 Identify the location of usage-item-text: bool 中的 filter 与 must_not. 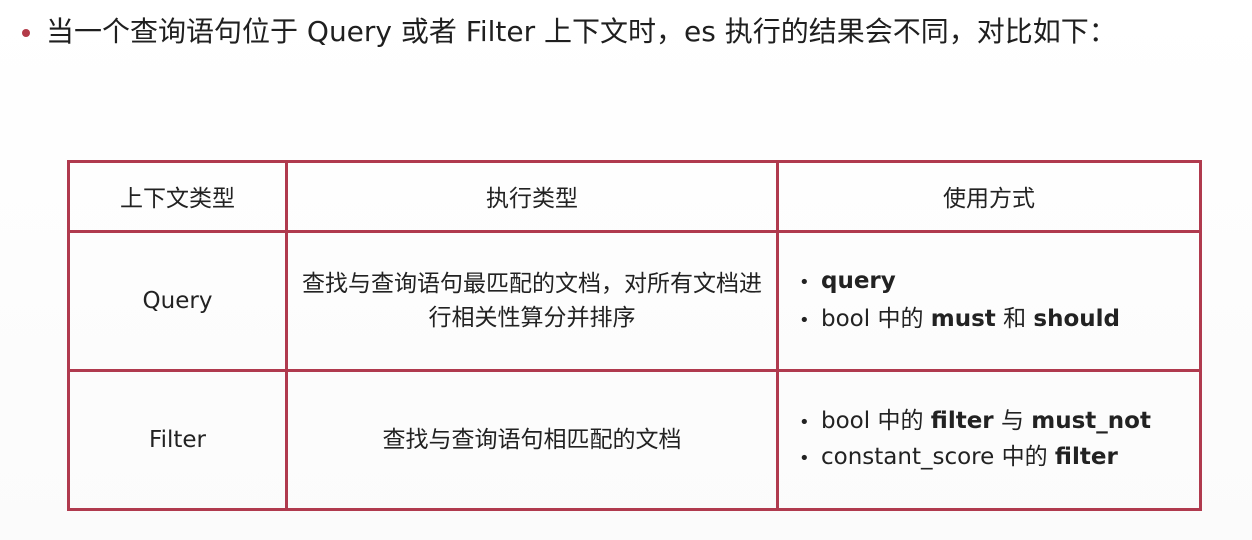
(986, 421).